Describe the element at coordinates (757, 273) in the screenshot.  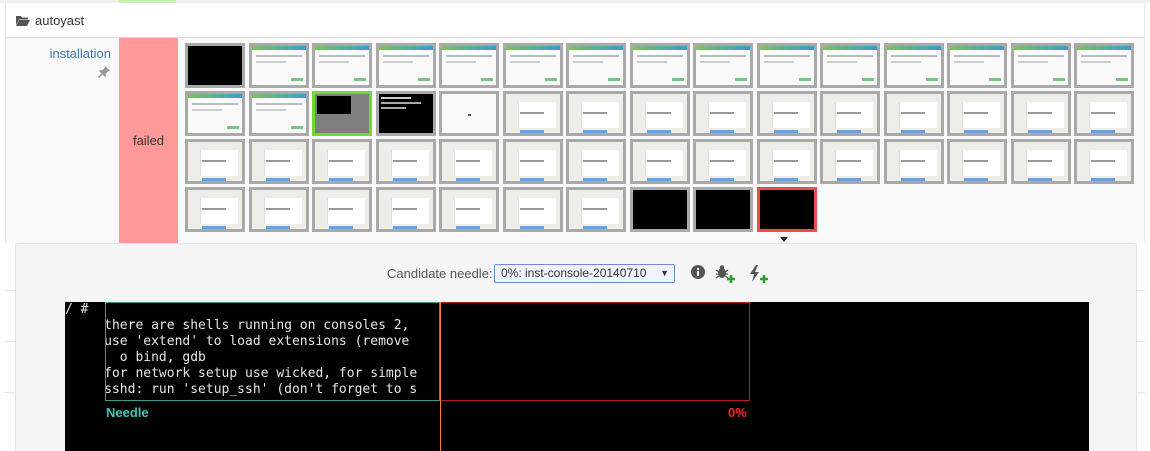
I see `flash-add-icon` at that location.